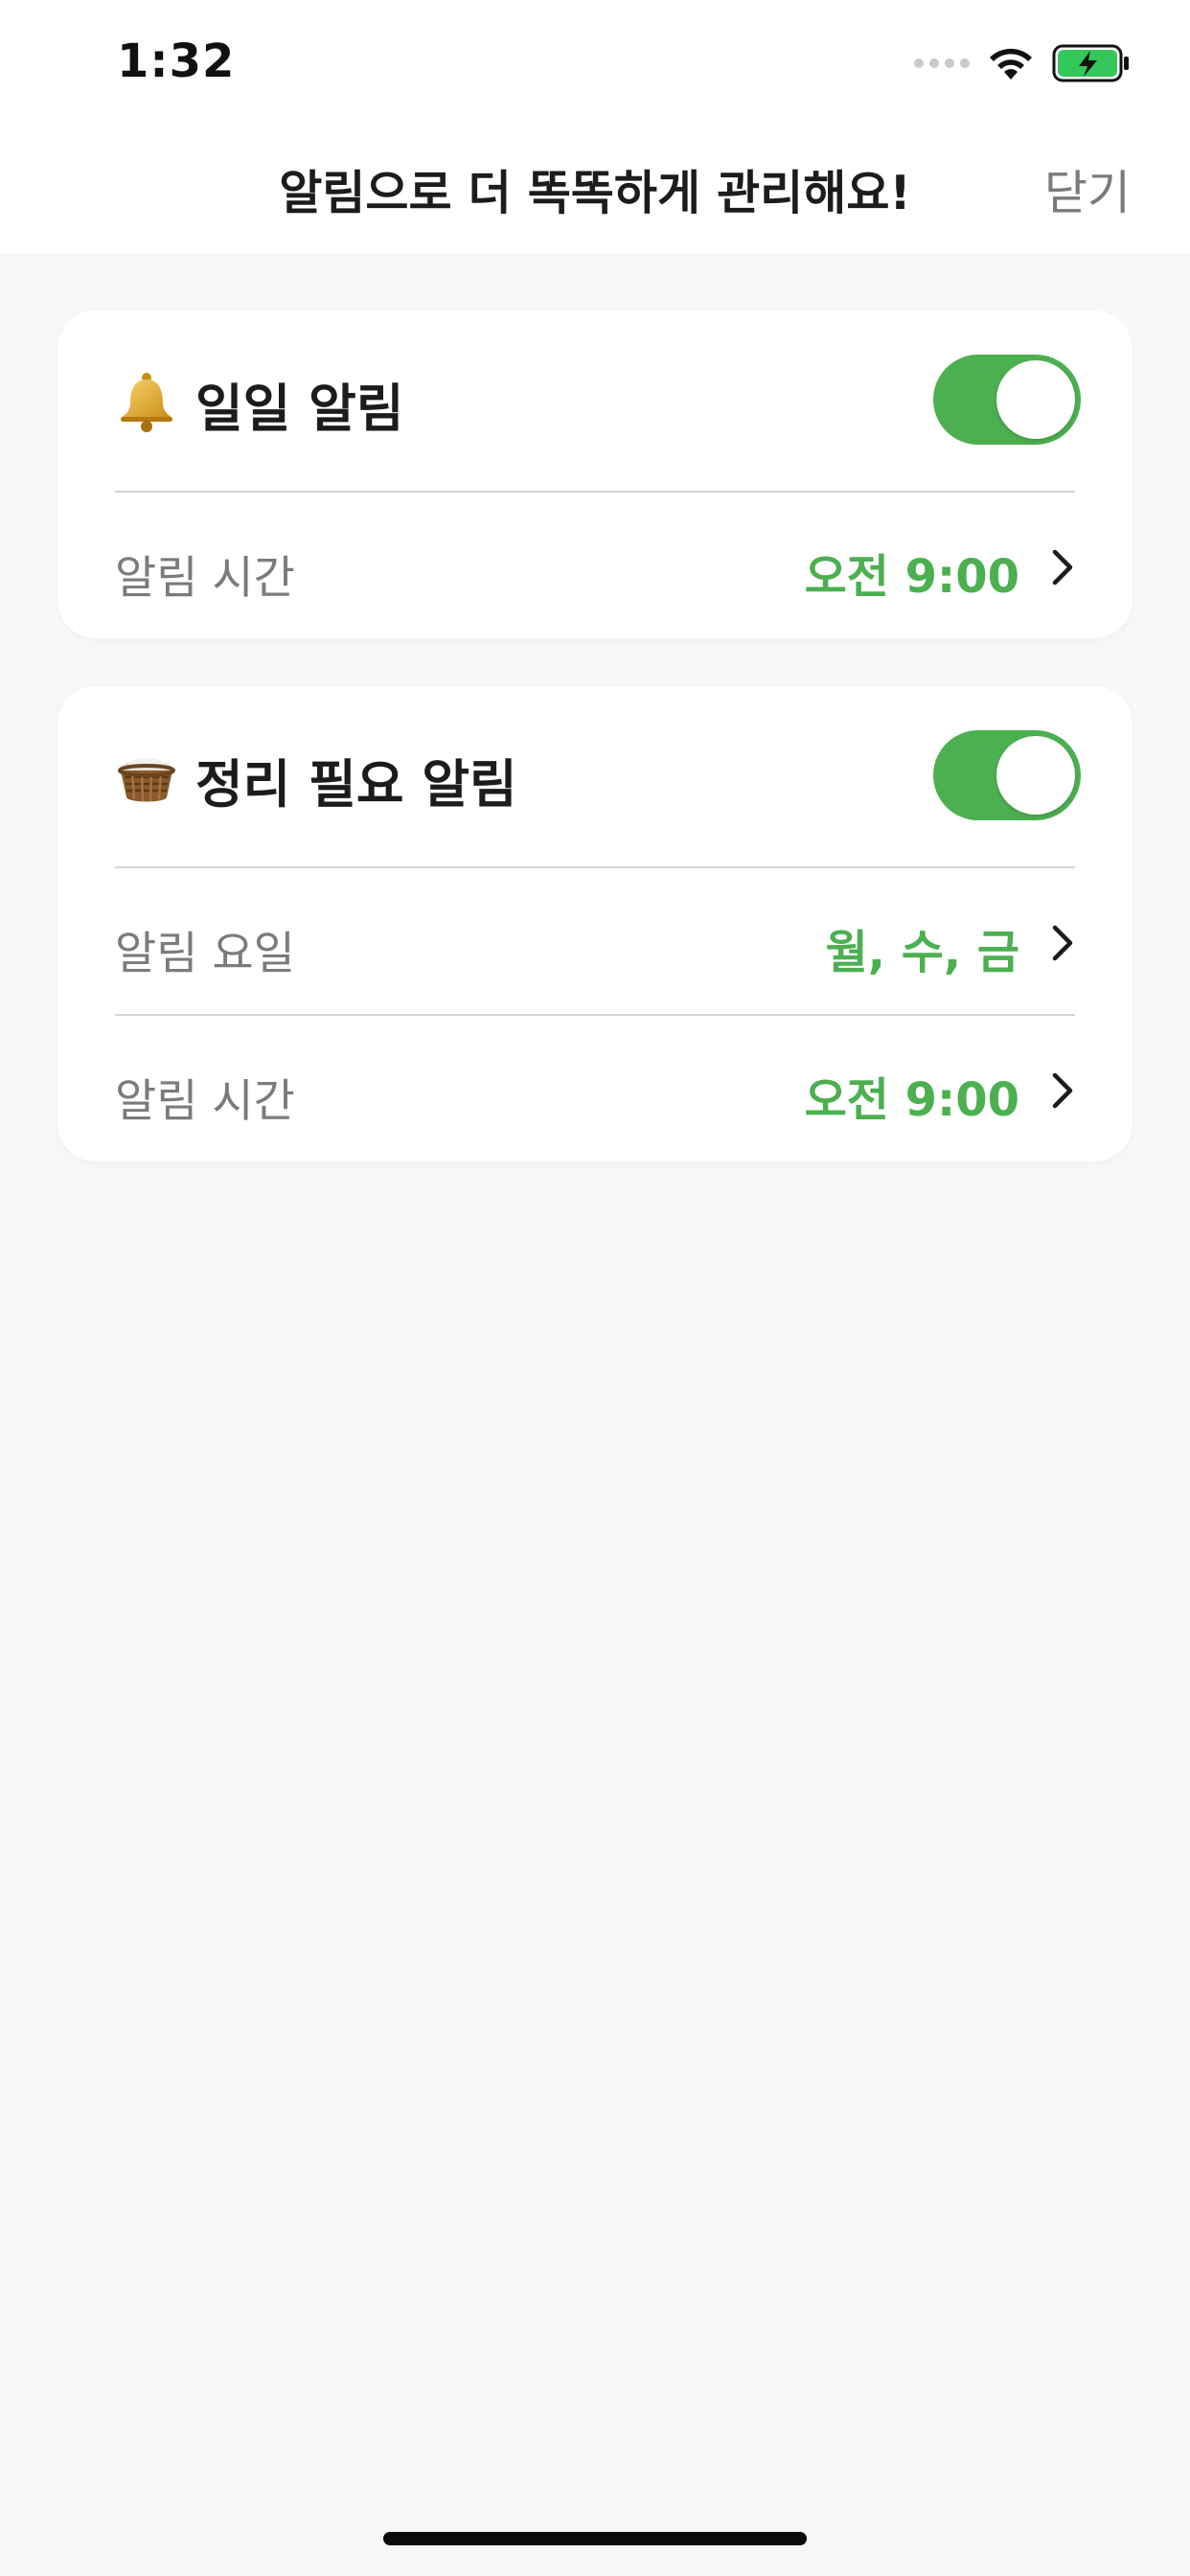 The width and height of the screenshot is (1190, 2576). Describe the element at coordinates (595, 400) in the screenshot. I see `card-header: 일일 알림` at that location.